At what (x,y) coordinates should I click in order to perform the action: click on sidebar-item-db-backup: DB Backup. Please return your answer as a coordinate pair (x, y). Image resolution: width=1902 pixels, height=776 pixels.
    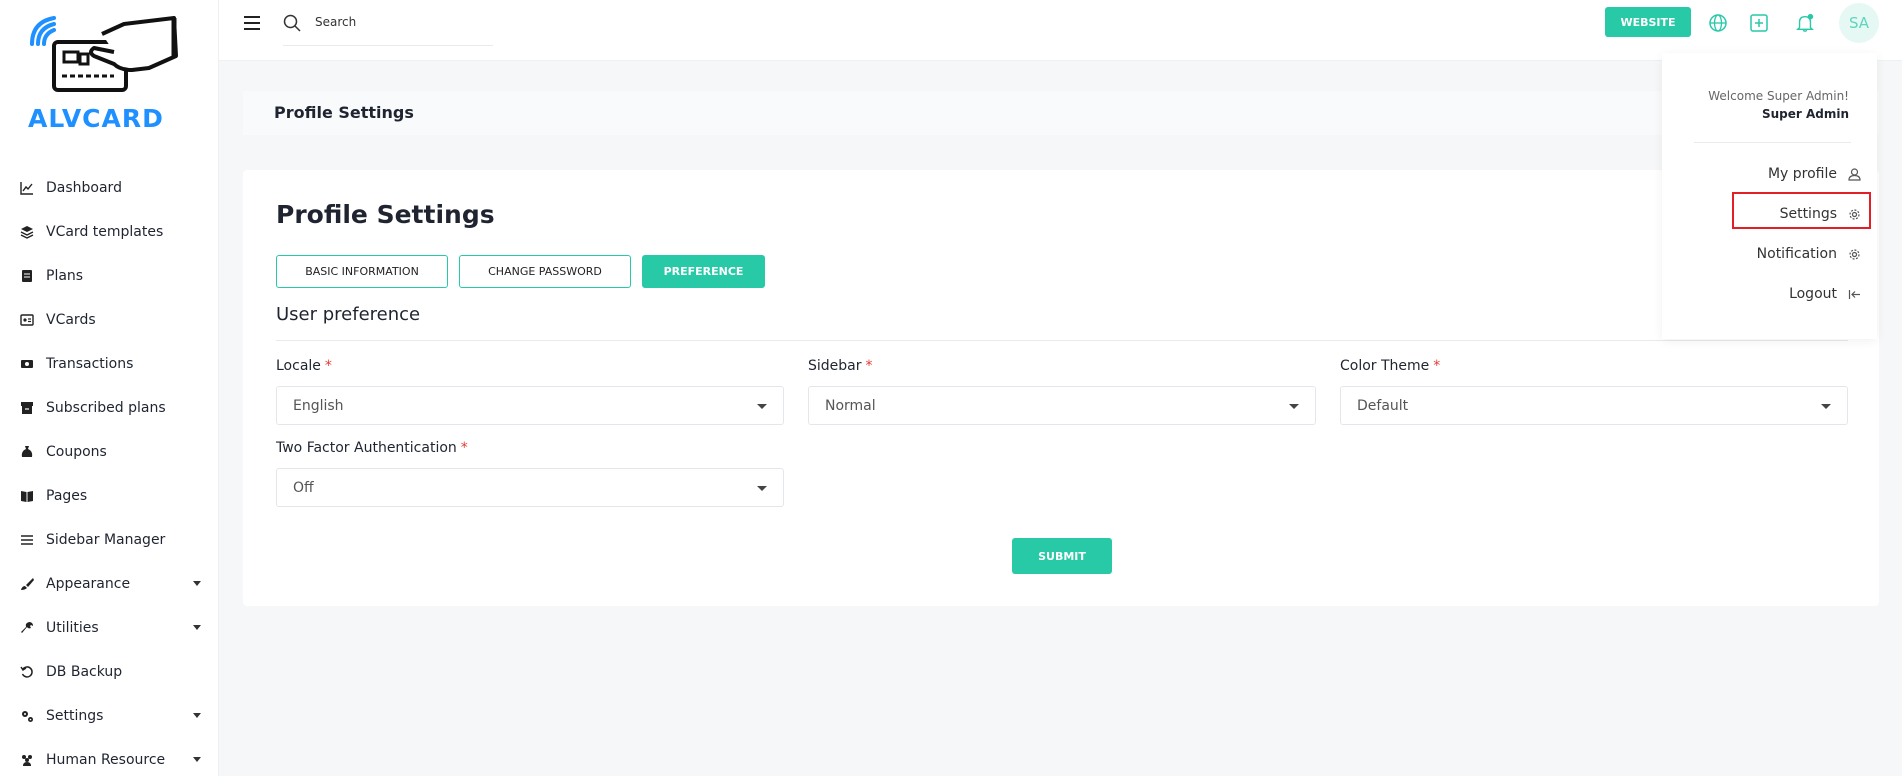
    Looking at the image, I should click on (109, 672).